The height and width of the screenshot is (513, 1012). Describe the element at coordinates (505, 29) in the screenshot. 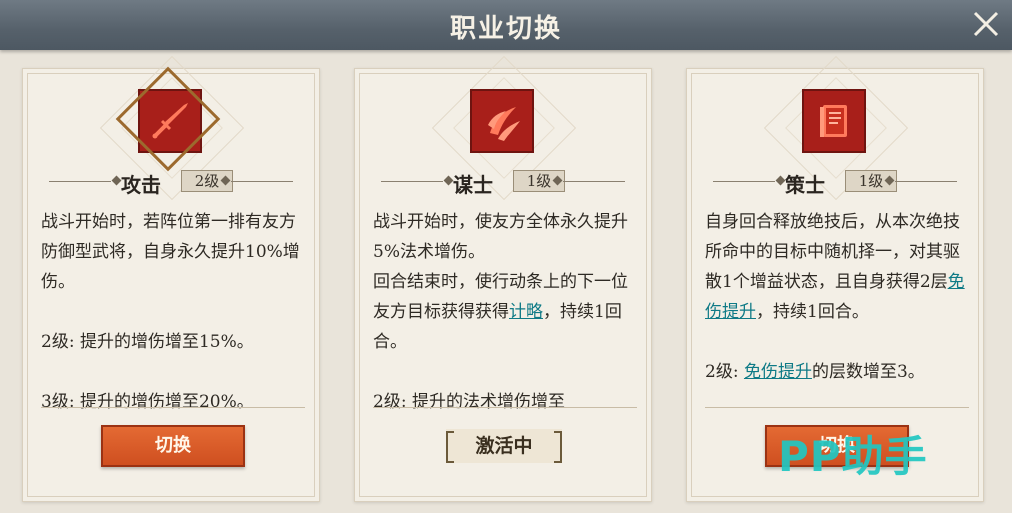

I see `page-title: 职业切换` at that location.